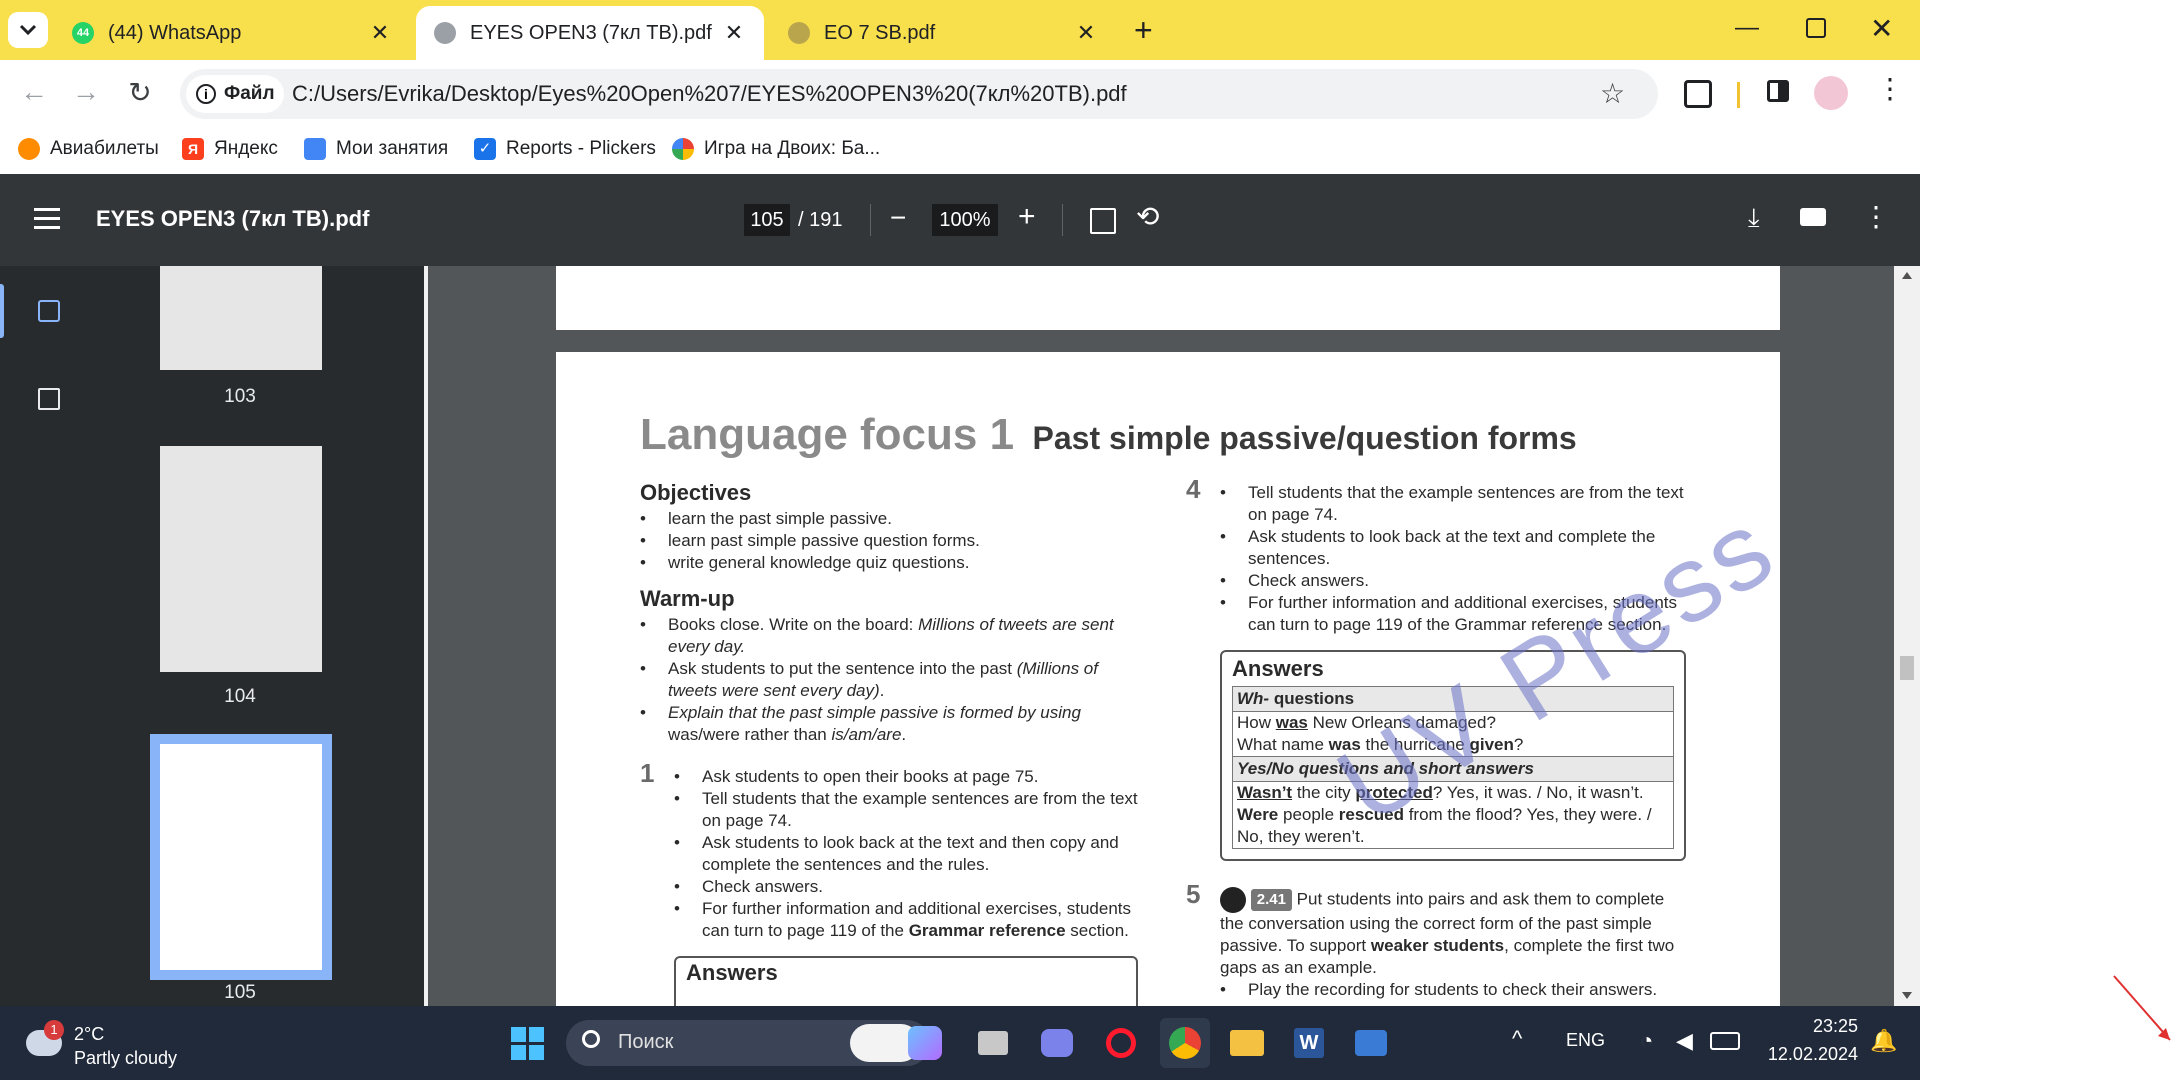 The width and height of the screenshot is (2180, 1080). I want to click on file-explorer-app, so click(1247, 1043).